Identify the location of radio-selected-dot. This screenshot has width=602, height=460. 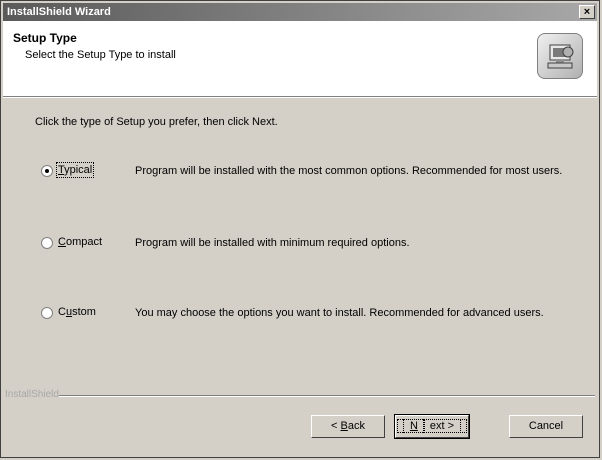
(47, 171).